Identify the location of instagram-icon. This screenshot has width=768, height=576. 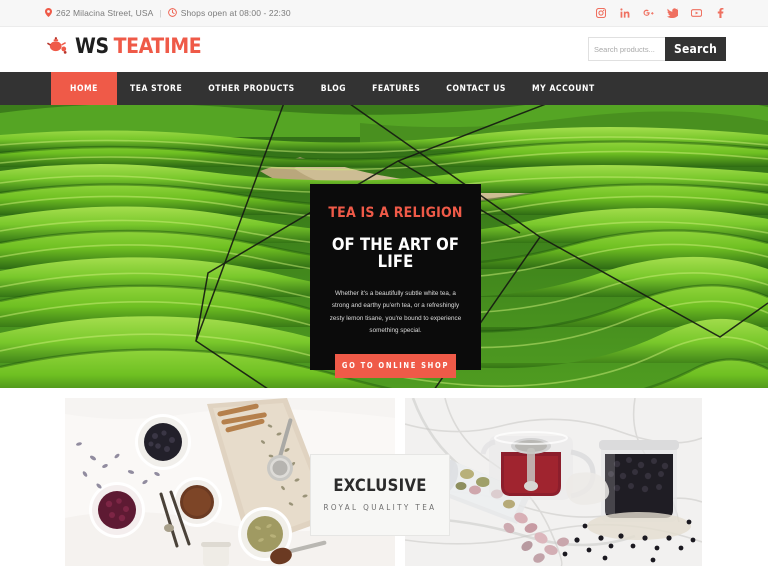
(600, 13).